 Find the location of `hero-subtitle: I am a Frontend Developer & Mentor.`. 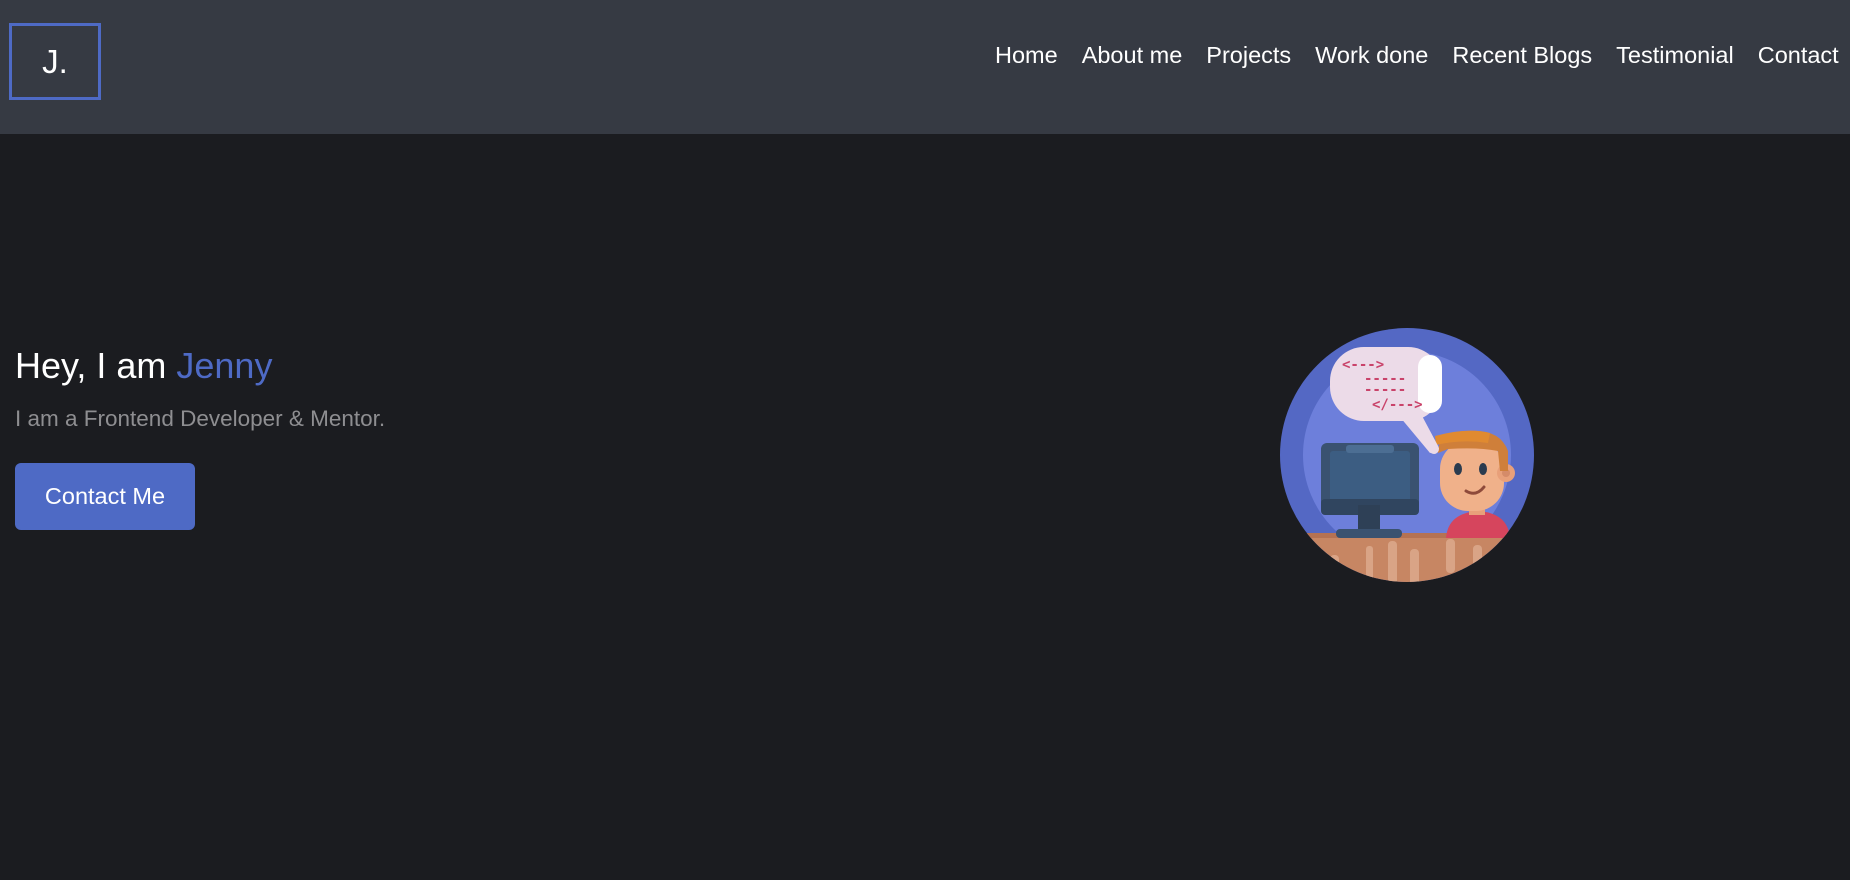

hero-subtitle: I am a Frontend Developer & Mentor. is located at coordinates (200, 418).